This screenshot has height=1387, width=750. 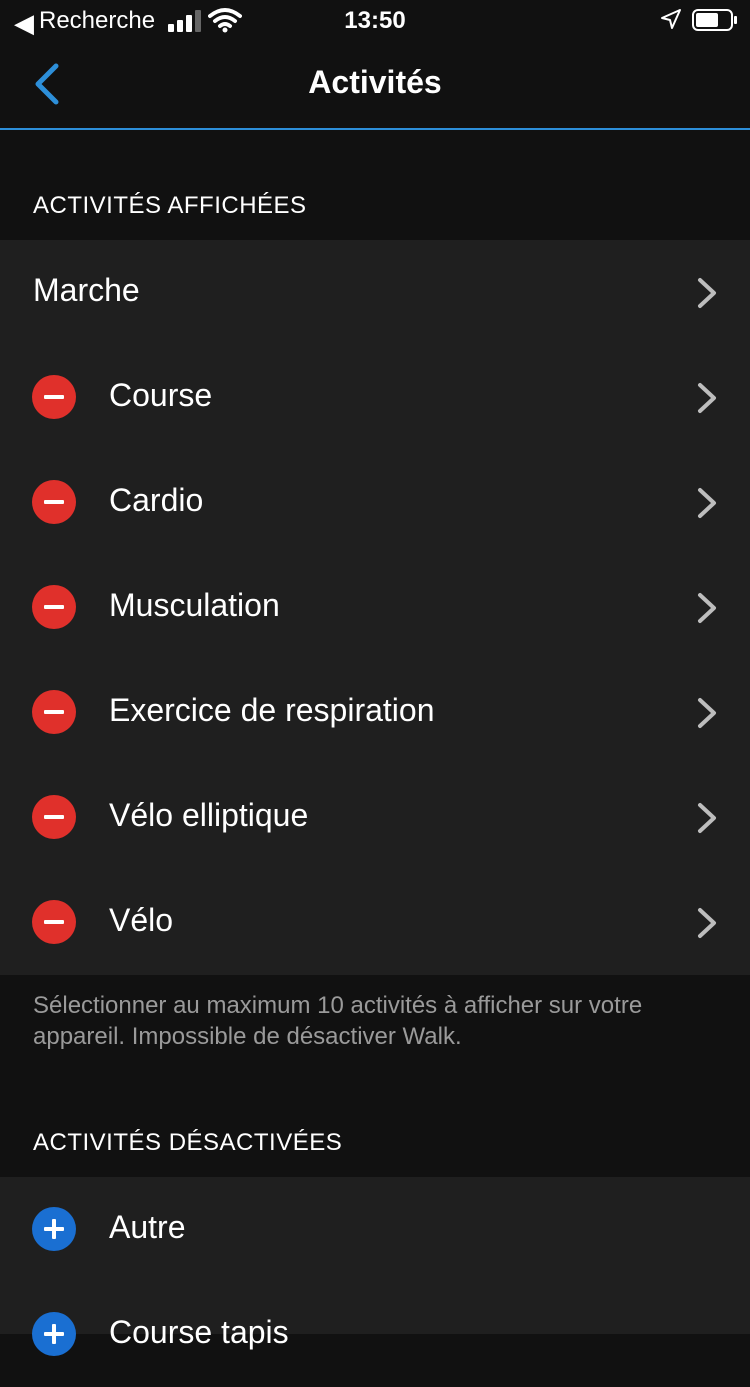 I want to click on list-item-marche: Marche, so click(x=375, y=292).